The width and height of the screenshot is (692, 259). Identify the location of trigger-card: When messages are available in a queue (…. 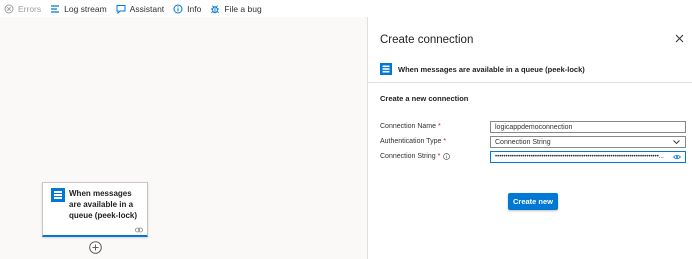
(95, 209).